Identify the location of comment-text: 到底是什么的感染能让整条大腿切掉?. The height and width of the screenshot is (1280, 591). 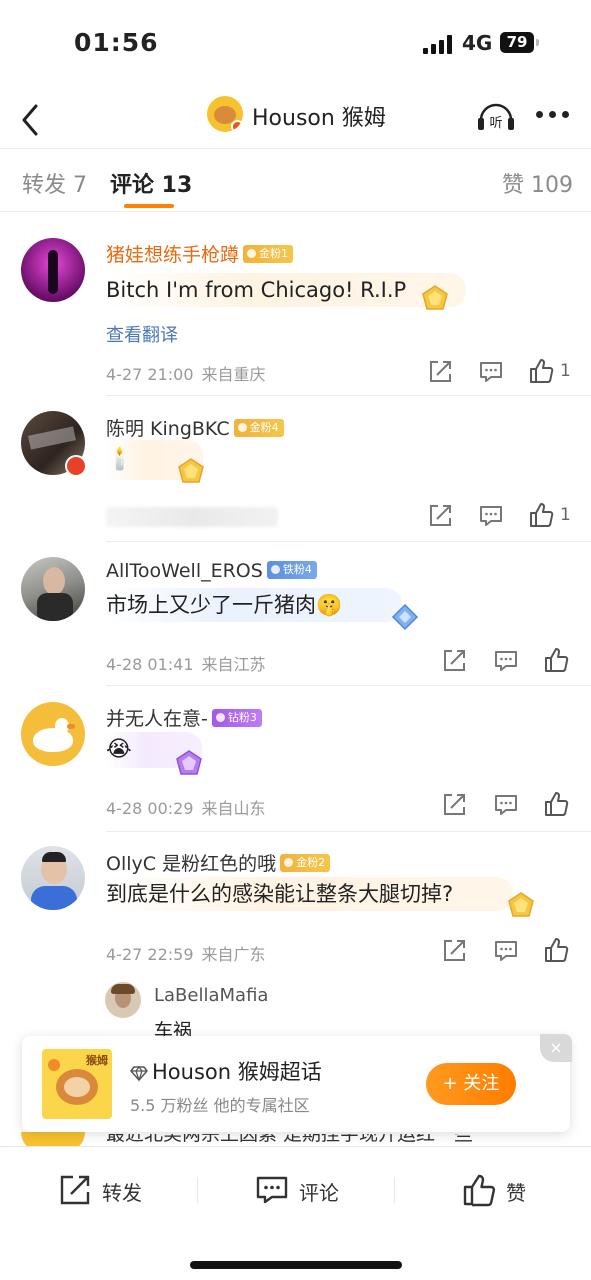
(310, 894).